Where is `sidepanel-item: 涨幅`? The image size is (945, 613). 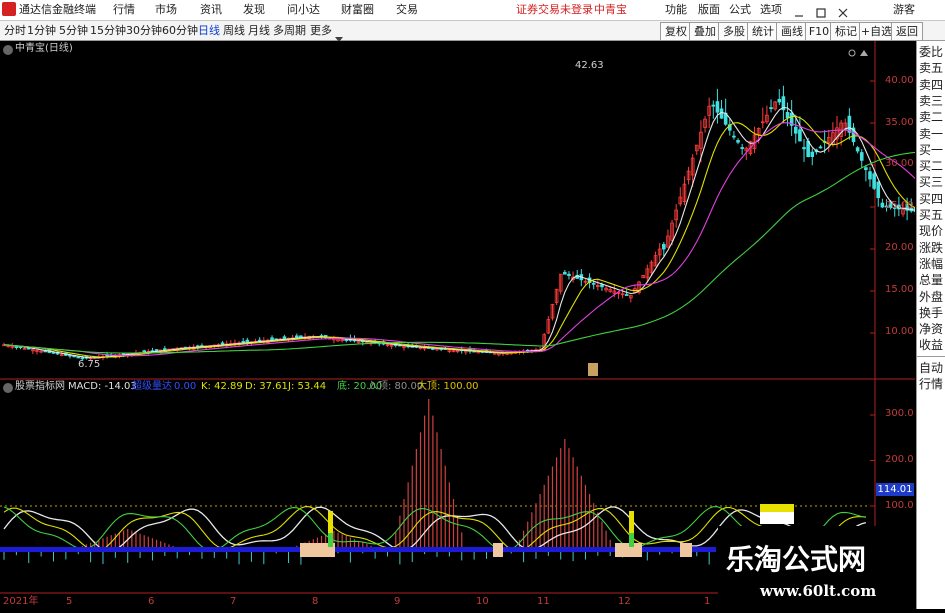
sidepanel-item: 涨幅 is located at coordinates (932, 264).